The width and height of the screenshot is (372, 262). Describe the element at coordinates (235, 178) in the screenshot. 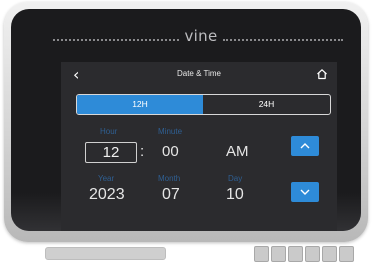

I see `day-label: Day` at that location.